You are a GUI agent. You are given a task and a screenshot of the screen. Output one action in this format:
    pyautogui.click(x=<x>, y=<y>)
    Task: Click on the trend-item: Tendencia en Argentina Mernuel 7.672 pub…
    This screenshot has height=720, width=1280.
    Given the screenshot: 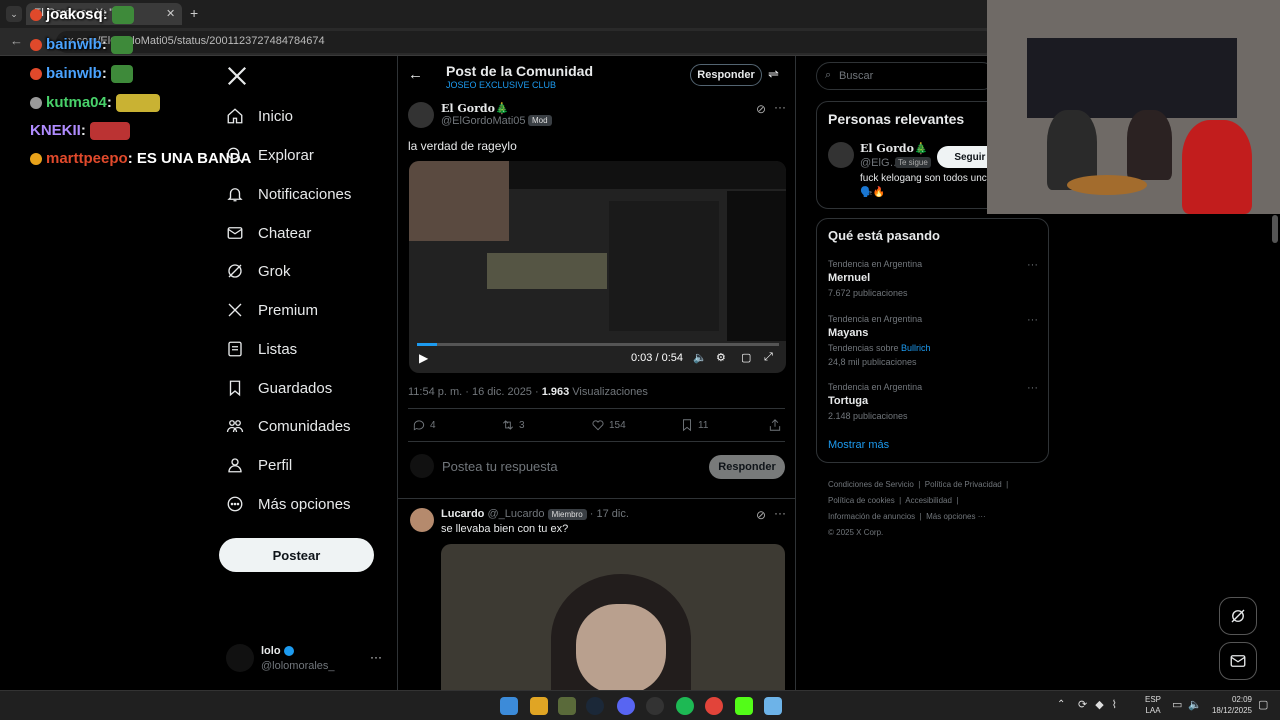 What is the action you would take?
    pyautogui.click(x=933, y=278)
    